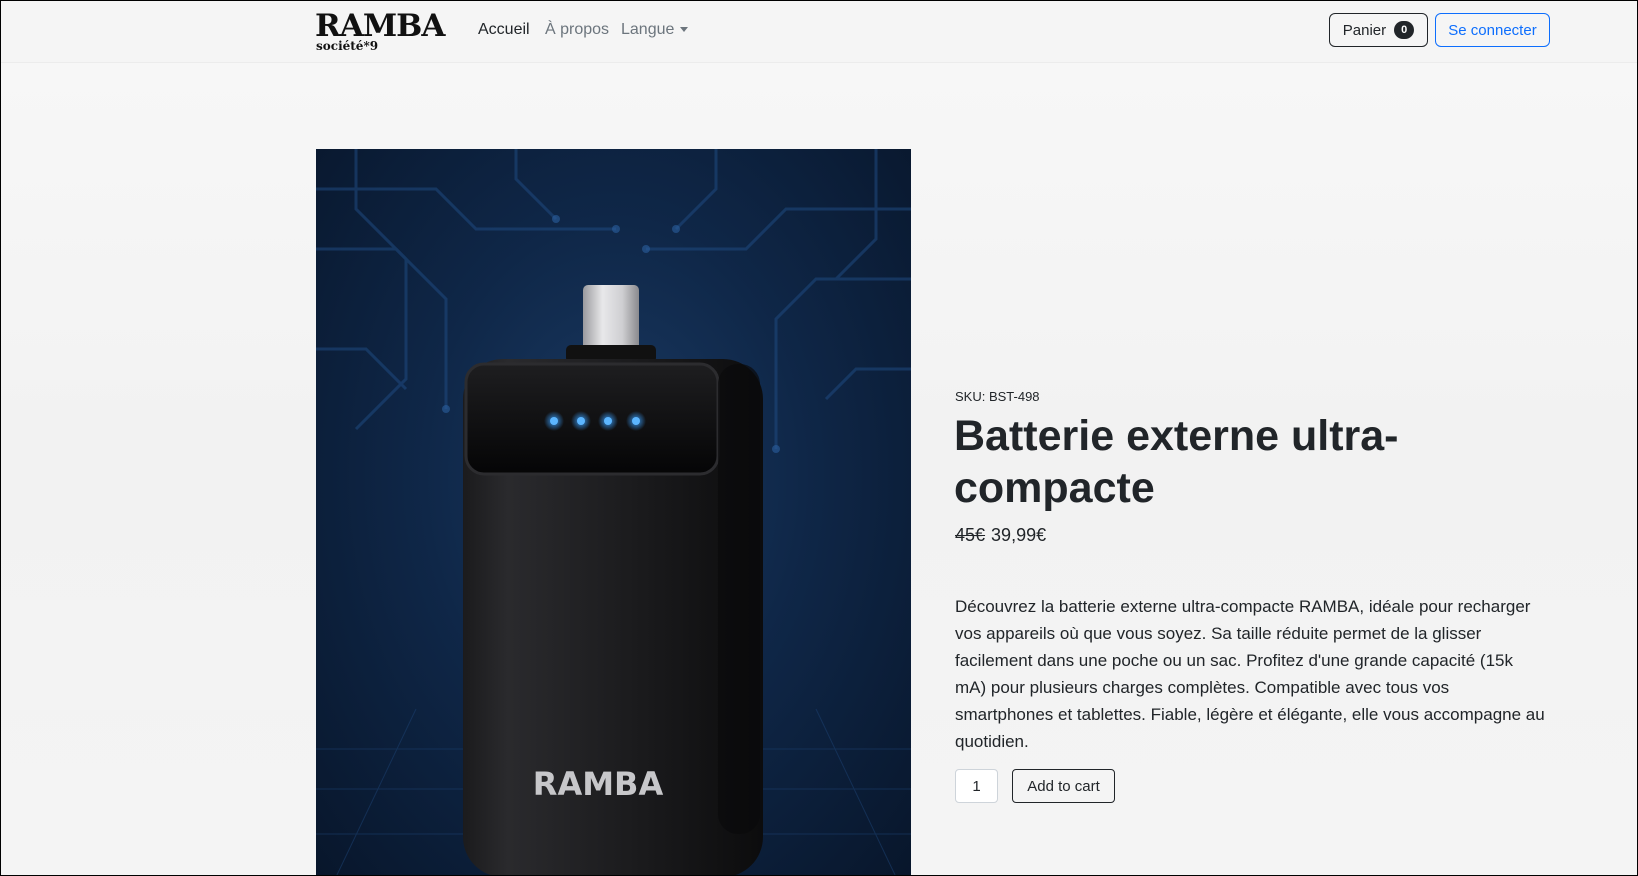 The width and height of the screenshot is (1638, 876). I want to click on add-to-cart-button: Add to cart, so click(1063, 786).